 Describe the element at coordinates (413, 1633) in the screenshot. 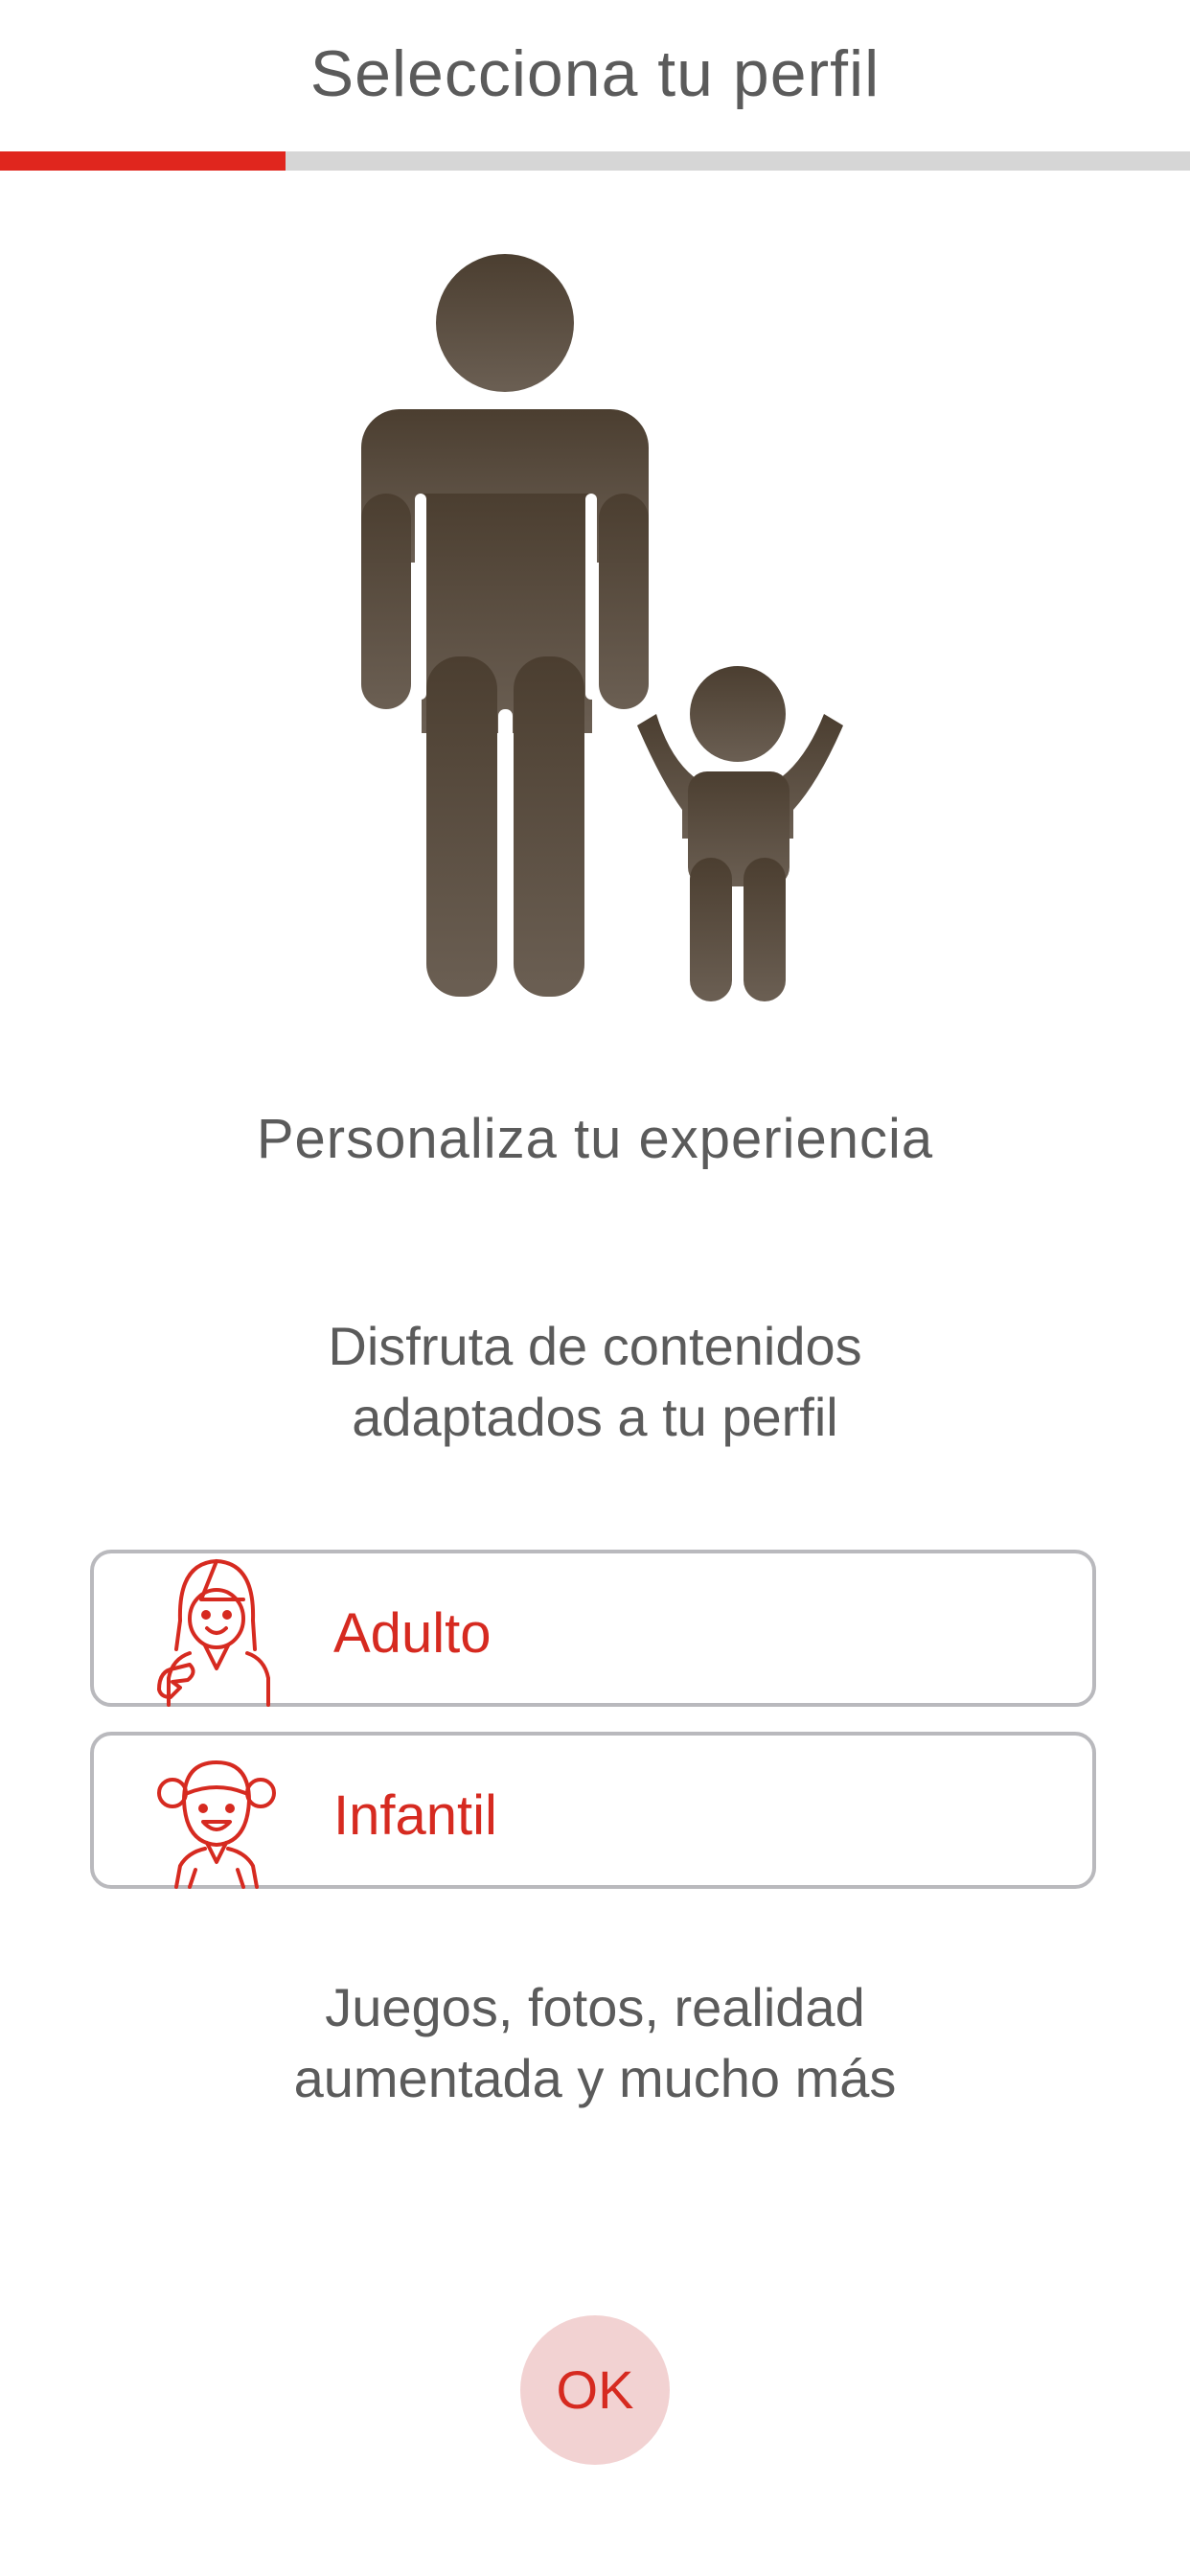

I see `profile-option-label: Adulto` at that location.